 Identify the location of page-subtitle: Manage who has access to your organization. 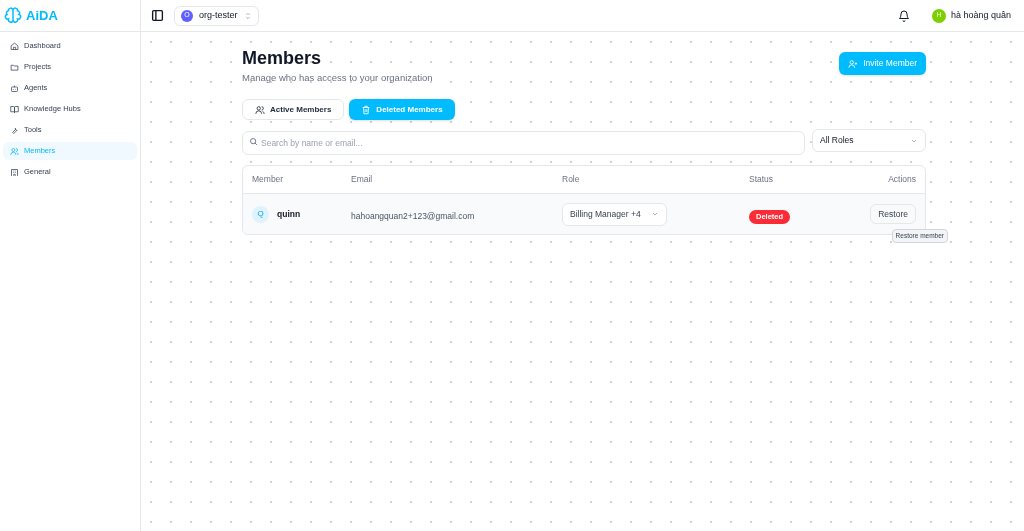
(337, 78).